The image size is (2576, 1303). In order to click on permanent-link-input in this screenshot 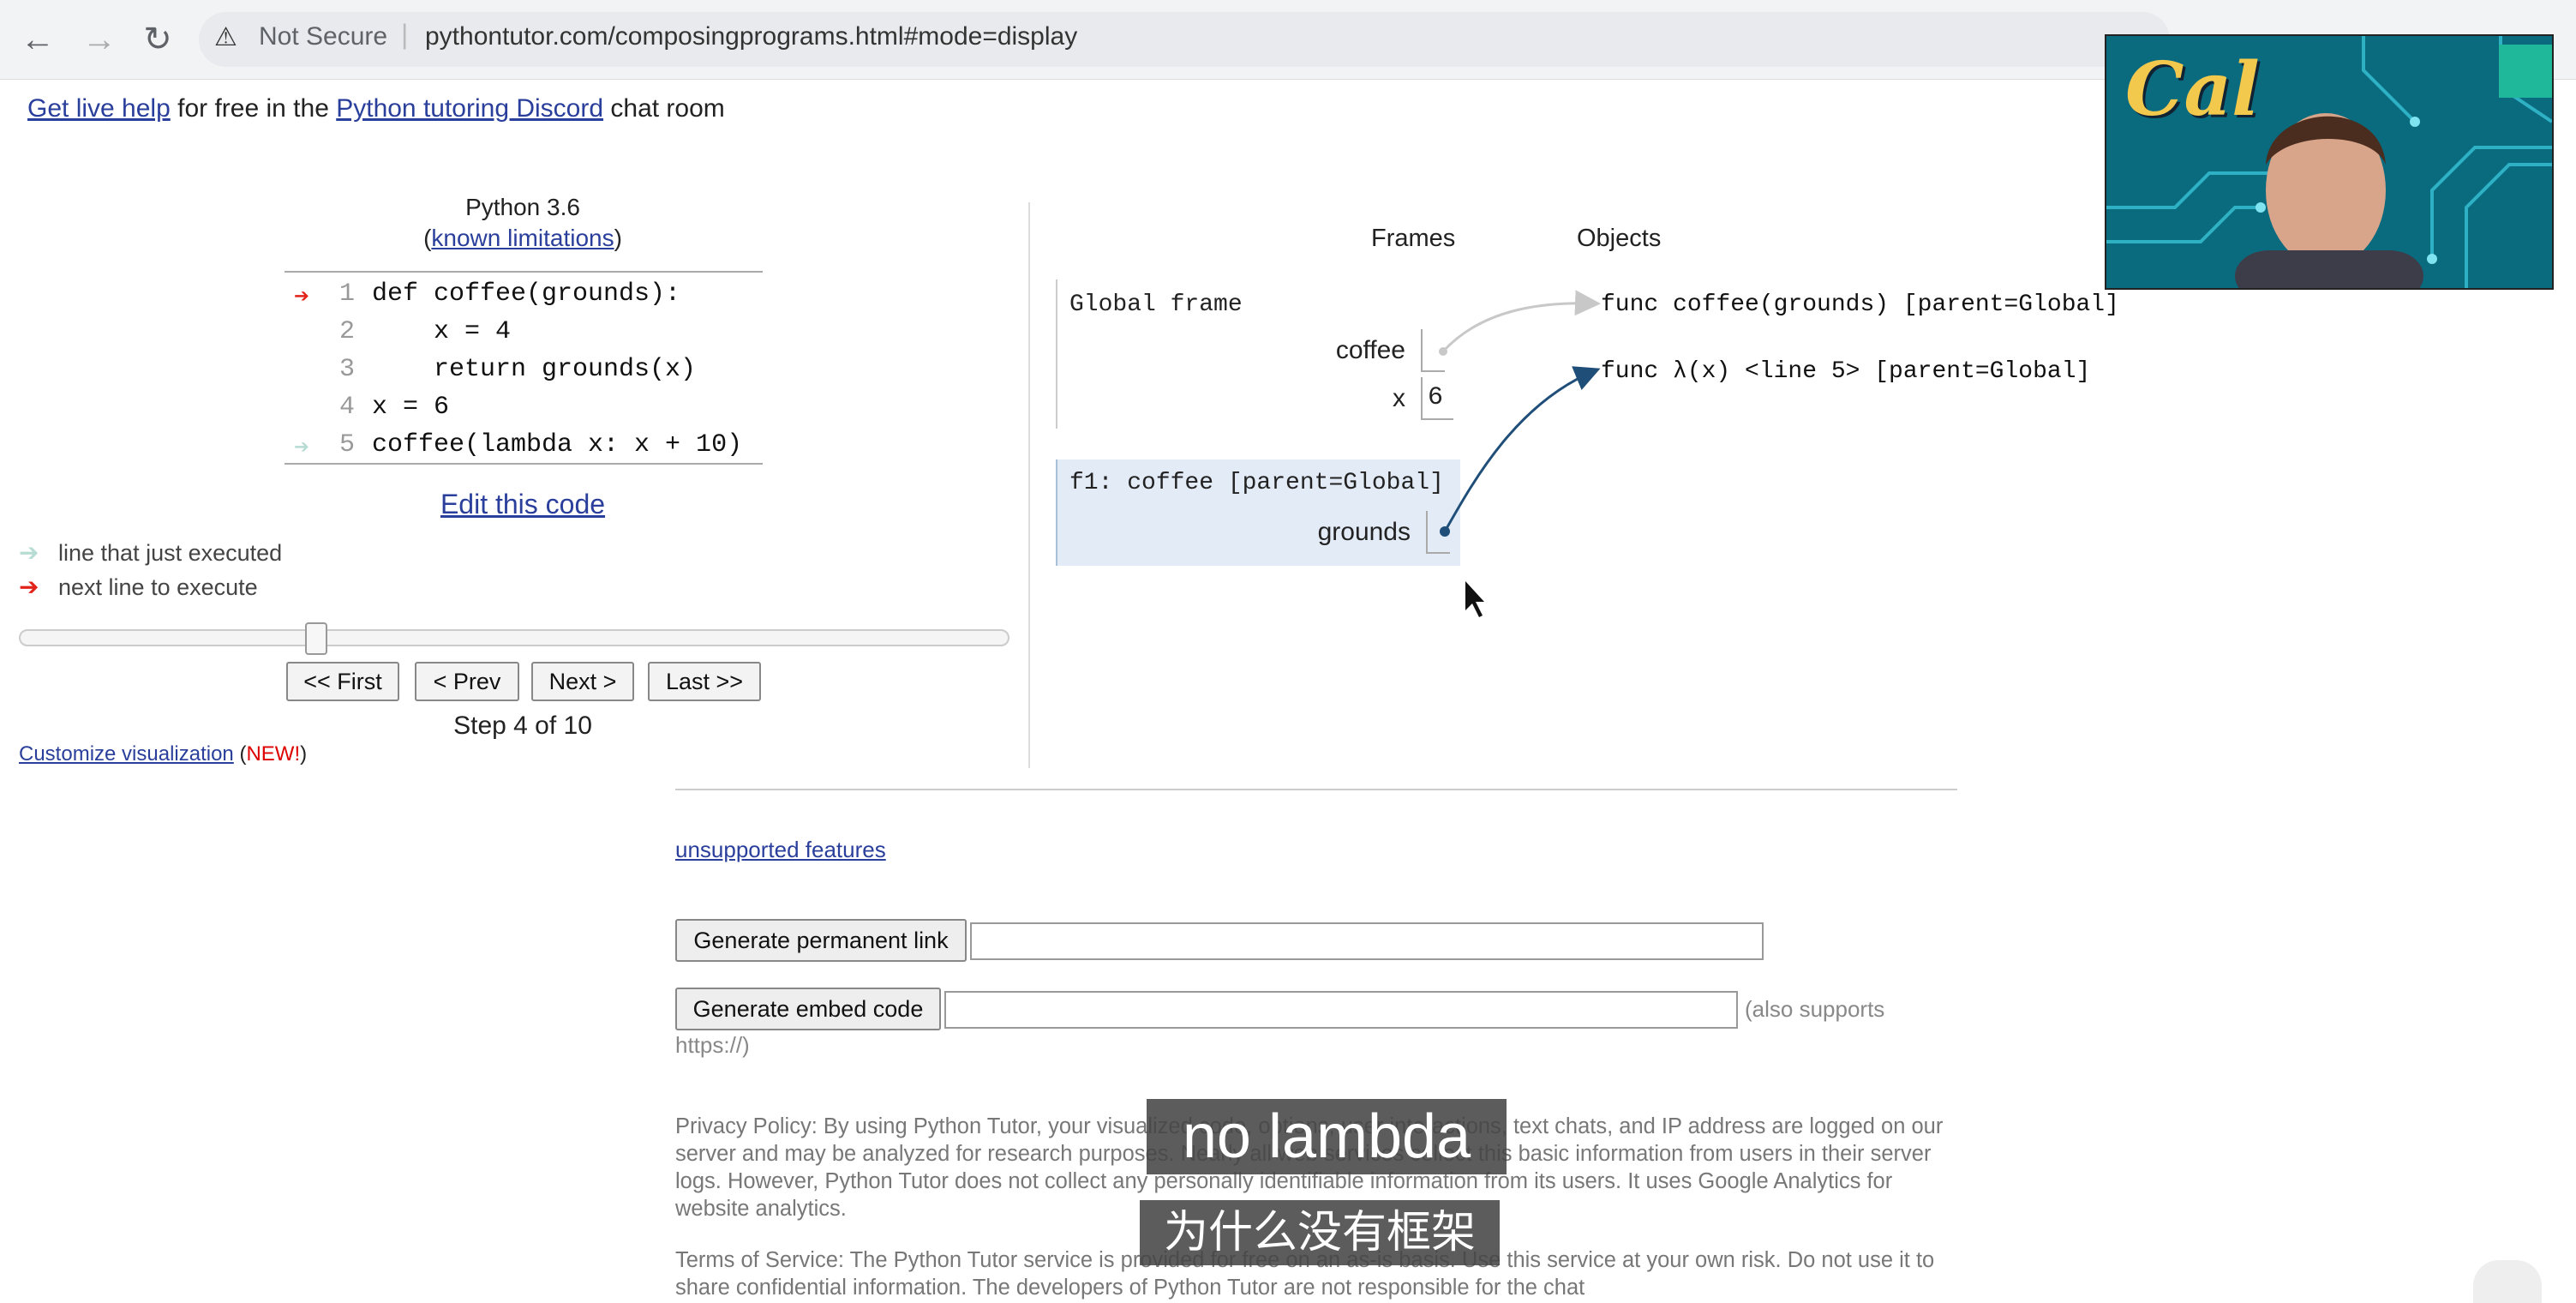, I will do `click(1367, 941)`.